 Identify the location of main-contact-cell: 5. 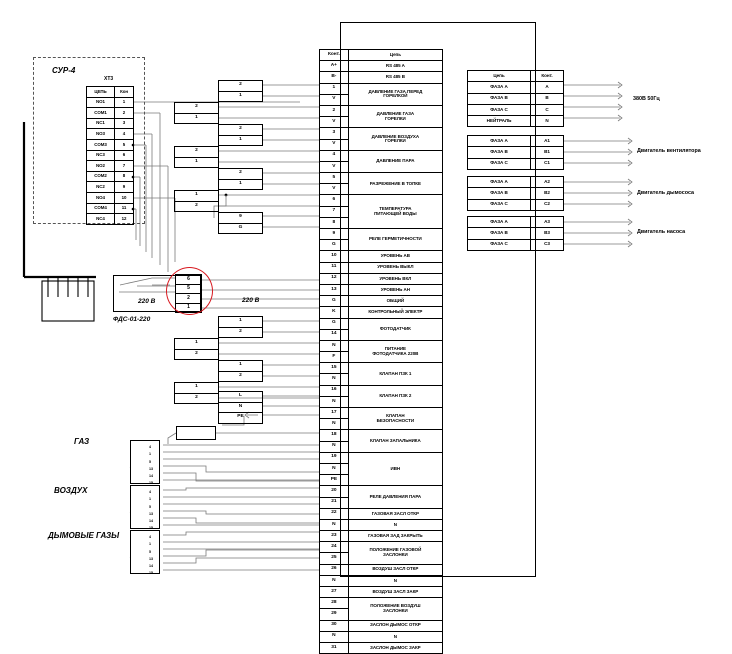
(334, 178).